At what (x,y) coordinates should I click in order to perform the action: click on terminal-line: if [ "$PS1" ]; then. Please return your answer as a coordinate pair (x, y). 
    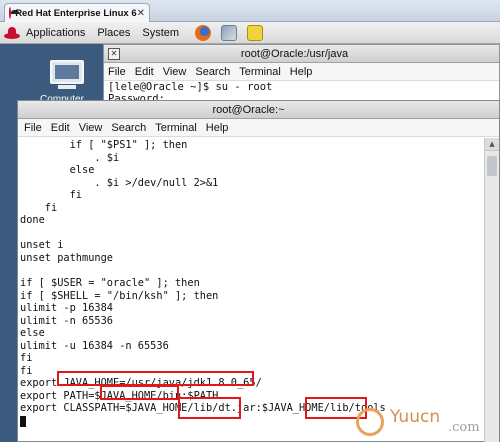
    Looking at the image, I should click on (104, 145).